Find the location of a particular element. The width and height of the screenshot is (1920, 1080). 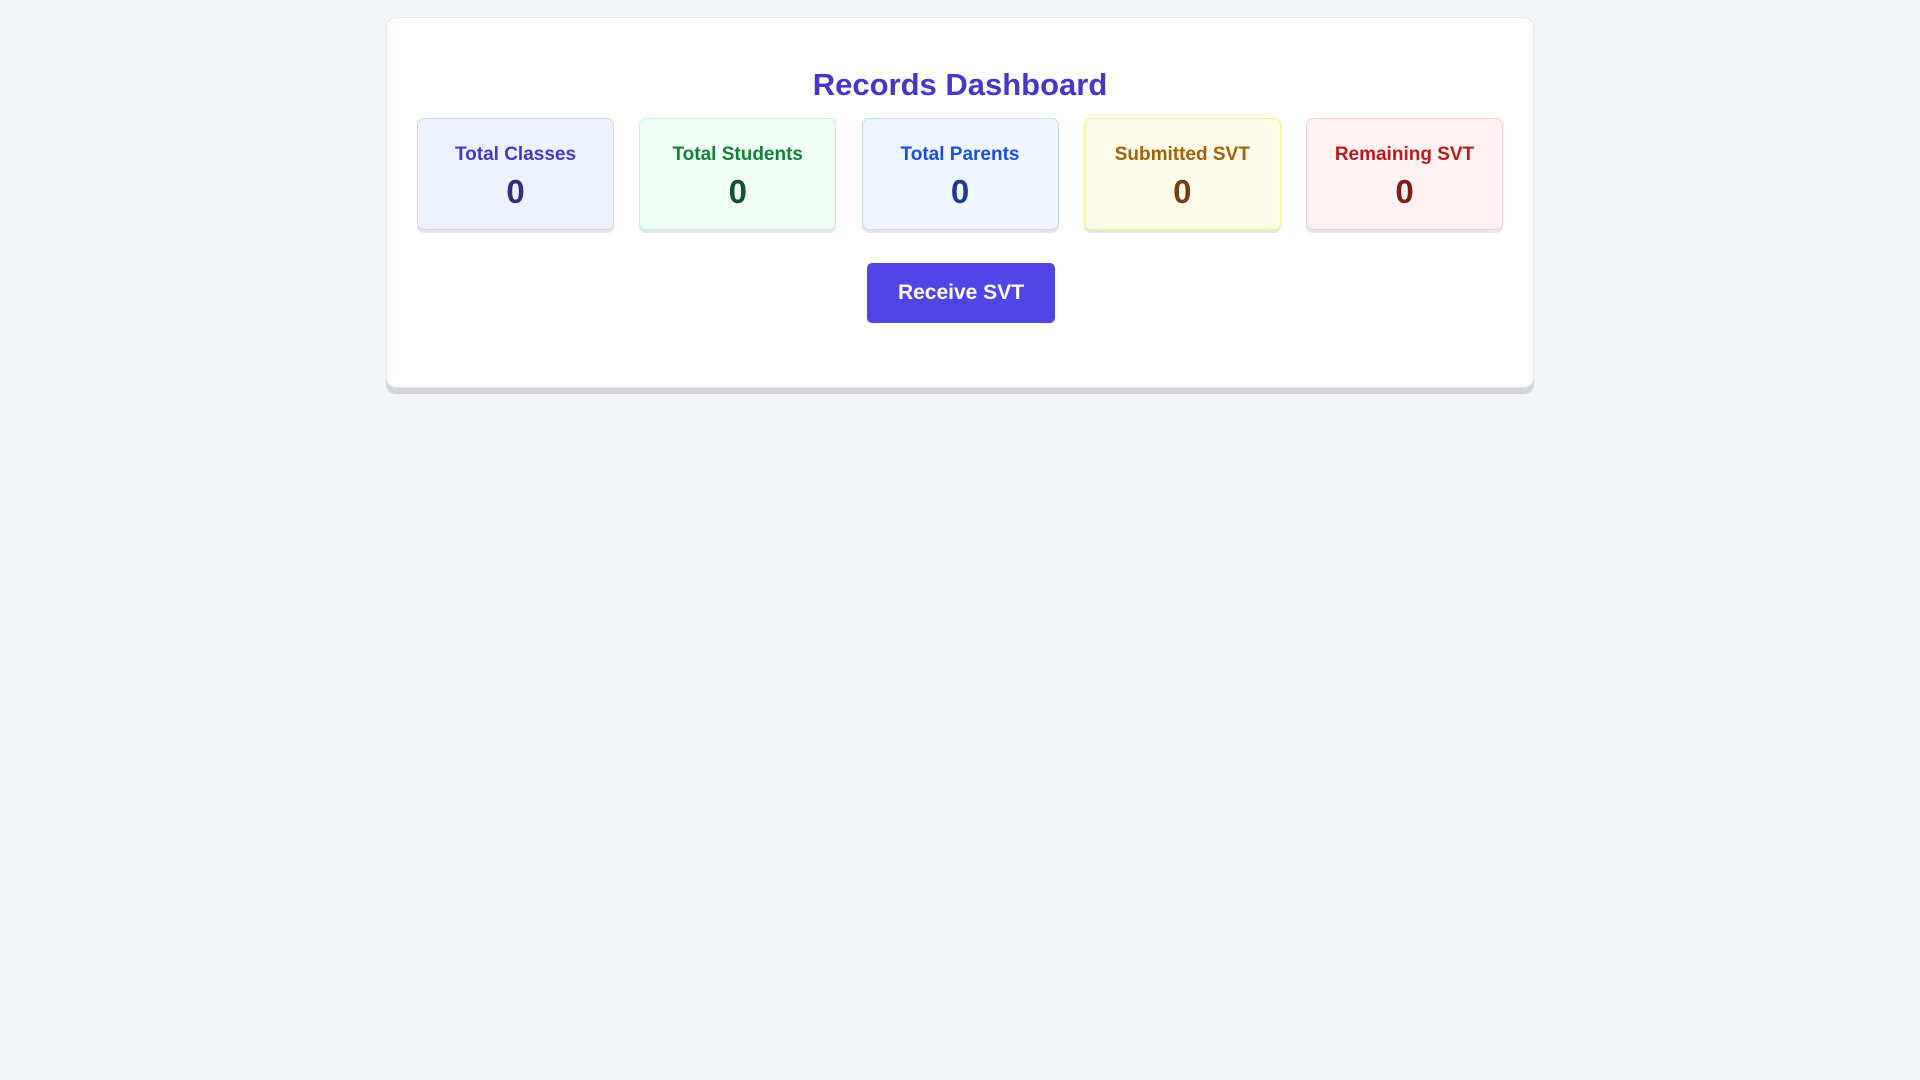

stat-card-submitted-svt: Submitted SVT 0 is located at coordinates (1182, 174).